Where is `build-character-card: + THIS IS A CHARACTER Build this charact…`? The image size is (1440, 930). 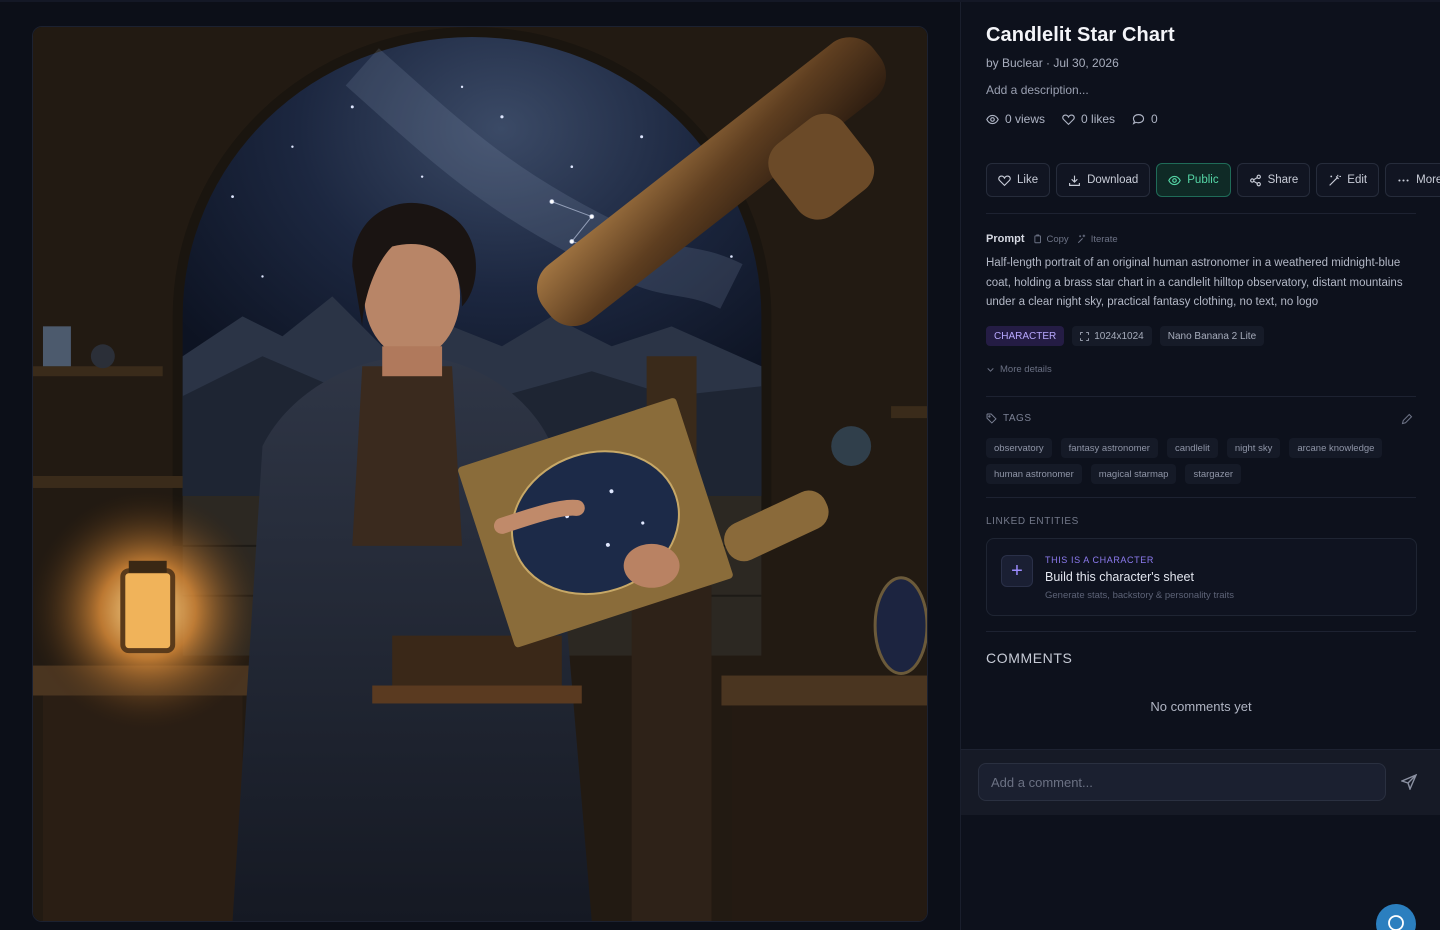
build-character-card: + THIS IS A CHARACTER Build this charact… is located at coordinates (1201, 577).